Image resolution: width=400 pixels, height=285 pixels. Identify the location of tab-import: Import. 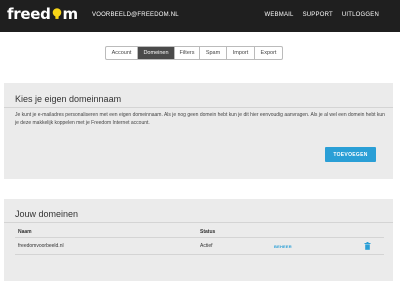
(241, 53).